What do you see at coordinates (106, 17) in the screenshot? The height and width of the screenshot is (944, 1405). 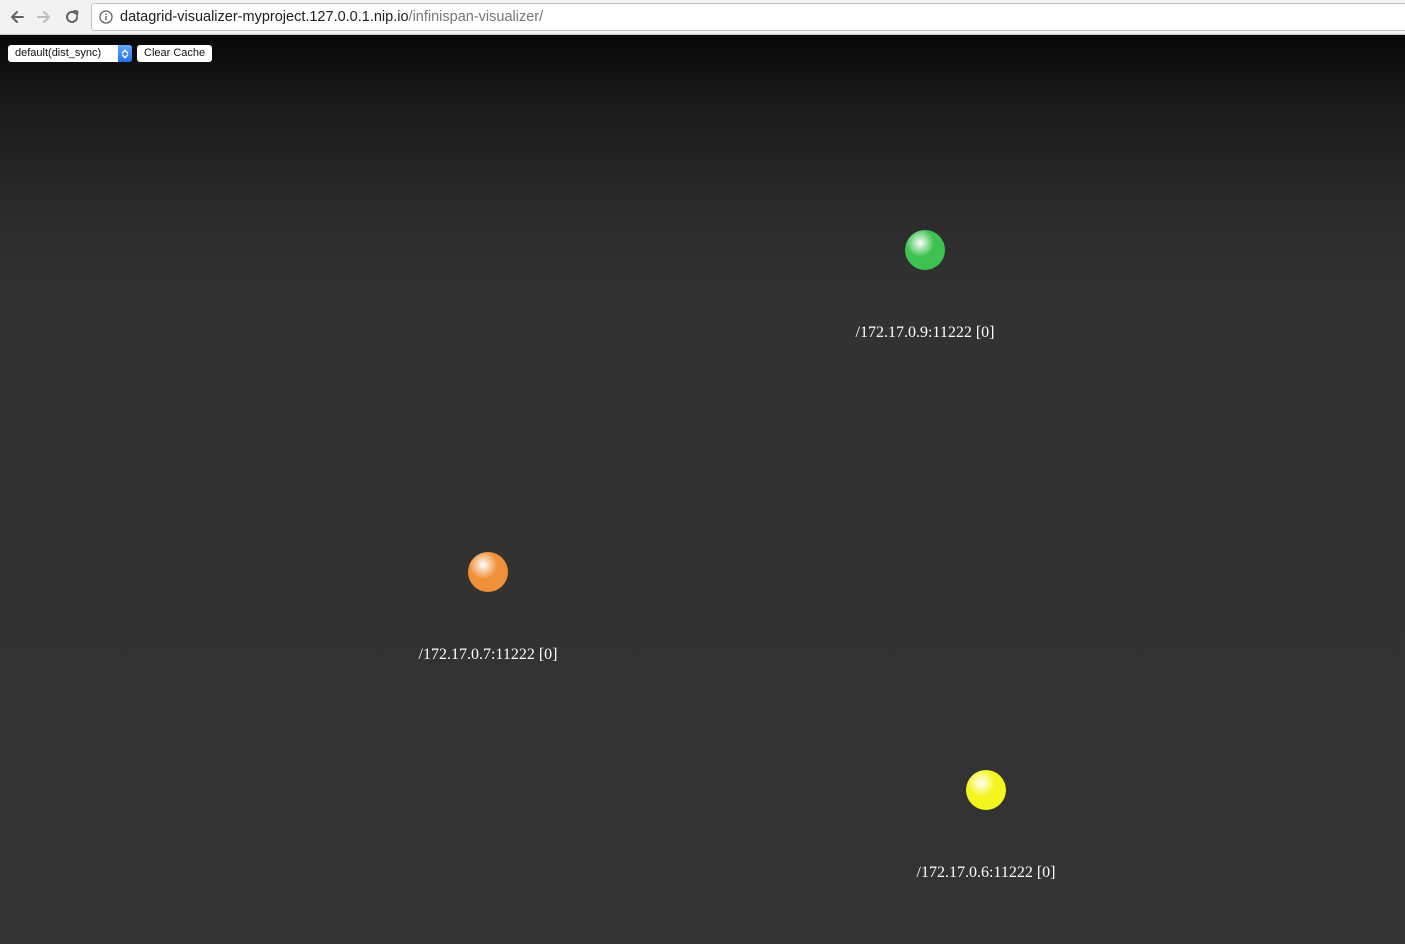 I see `info-icon` at bounding box center [106, 17].